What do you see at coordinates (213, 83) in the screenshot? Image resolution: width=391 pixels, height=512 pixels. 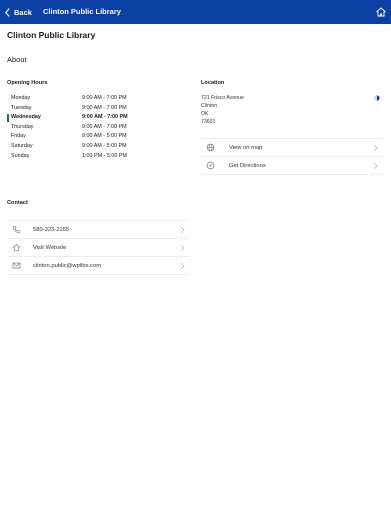 I see `location-heading: Location` at bounding box center [213, 83].